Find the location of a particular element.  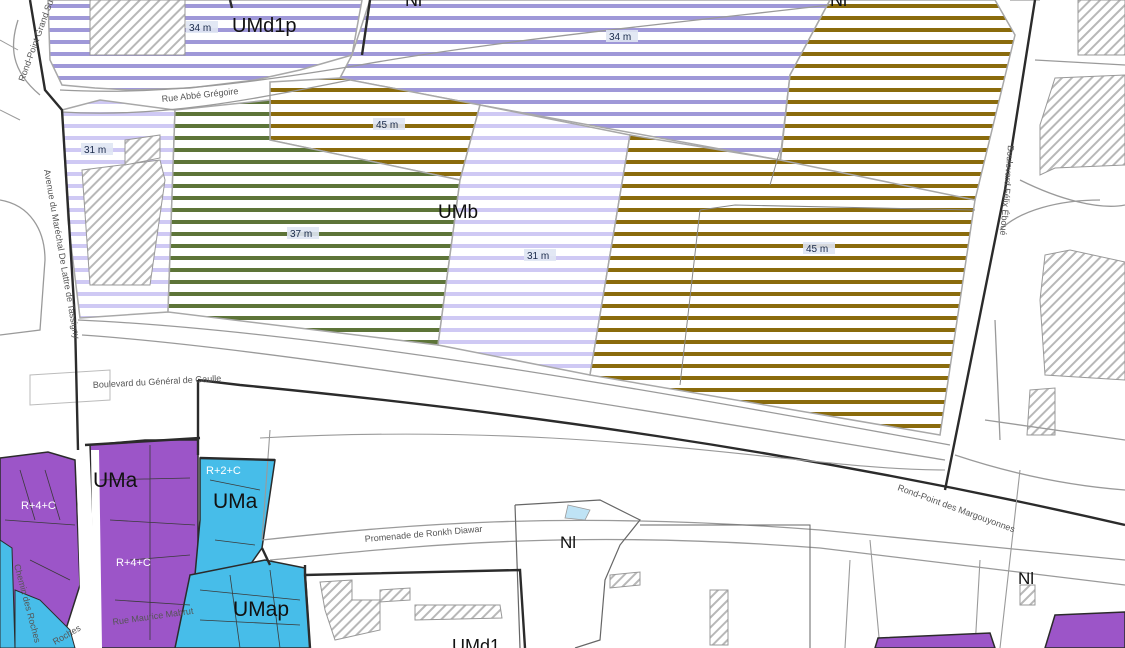

zone-label-nl-right: Nl is located at coordinates (1026, 578).